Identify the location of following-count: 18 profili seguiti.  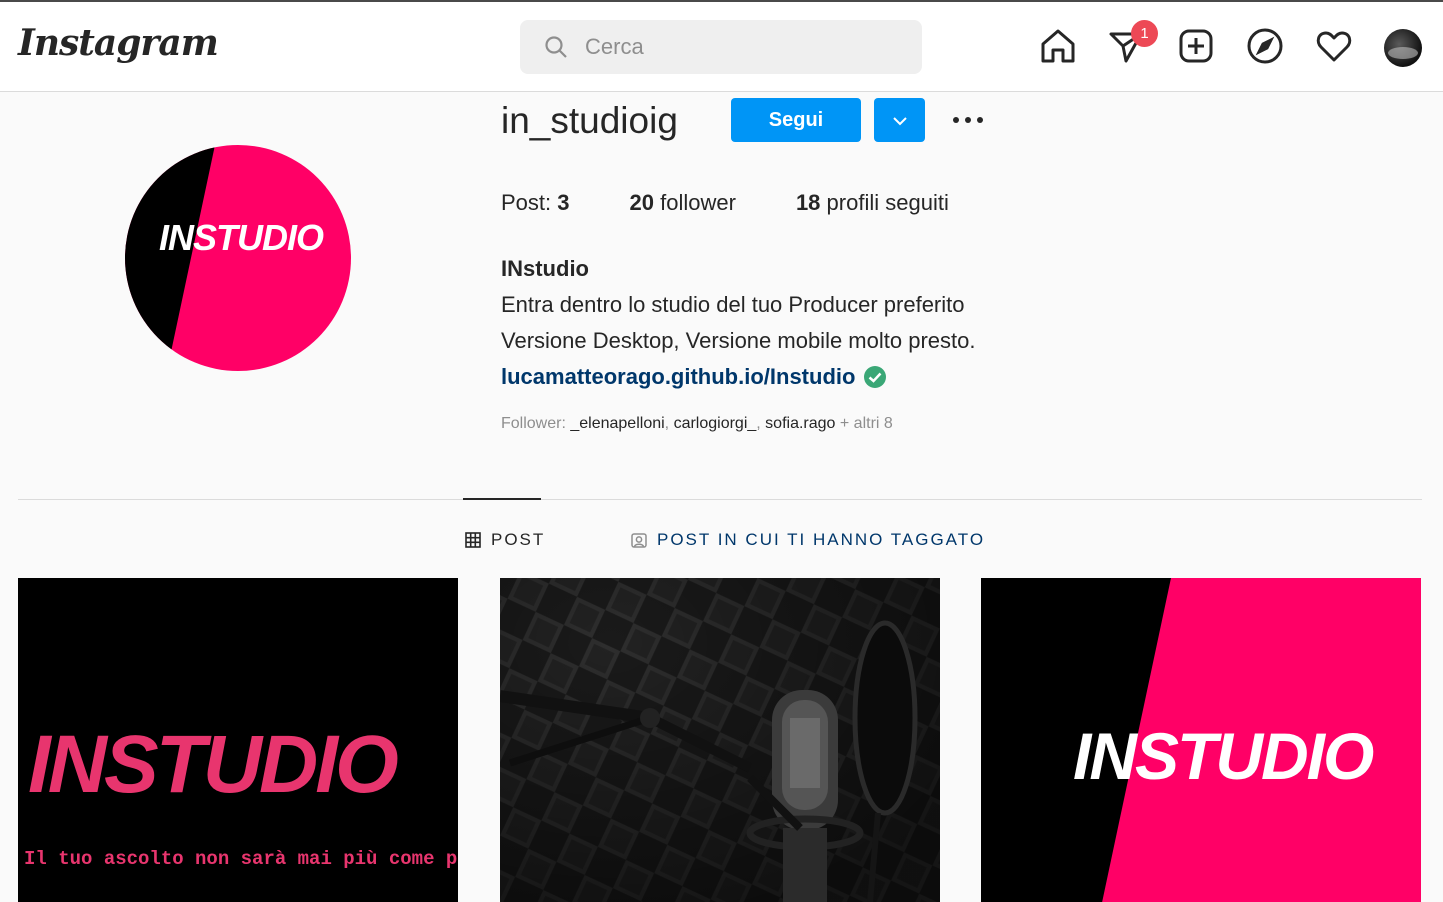
(872, 203).